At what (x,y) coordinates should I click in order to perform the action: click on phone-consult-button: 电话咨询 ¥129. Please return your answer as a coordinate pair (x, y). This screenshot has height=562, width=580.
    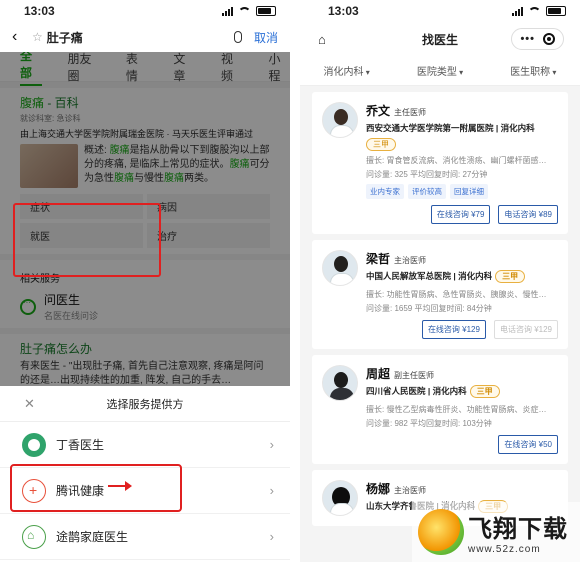
    Looking at the image, I should click on (525, 329).